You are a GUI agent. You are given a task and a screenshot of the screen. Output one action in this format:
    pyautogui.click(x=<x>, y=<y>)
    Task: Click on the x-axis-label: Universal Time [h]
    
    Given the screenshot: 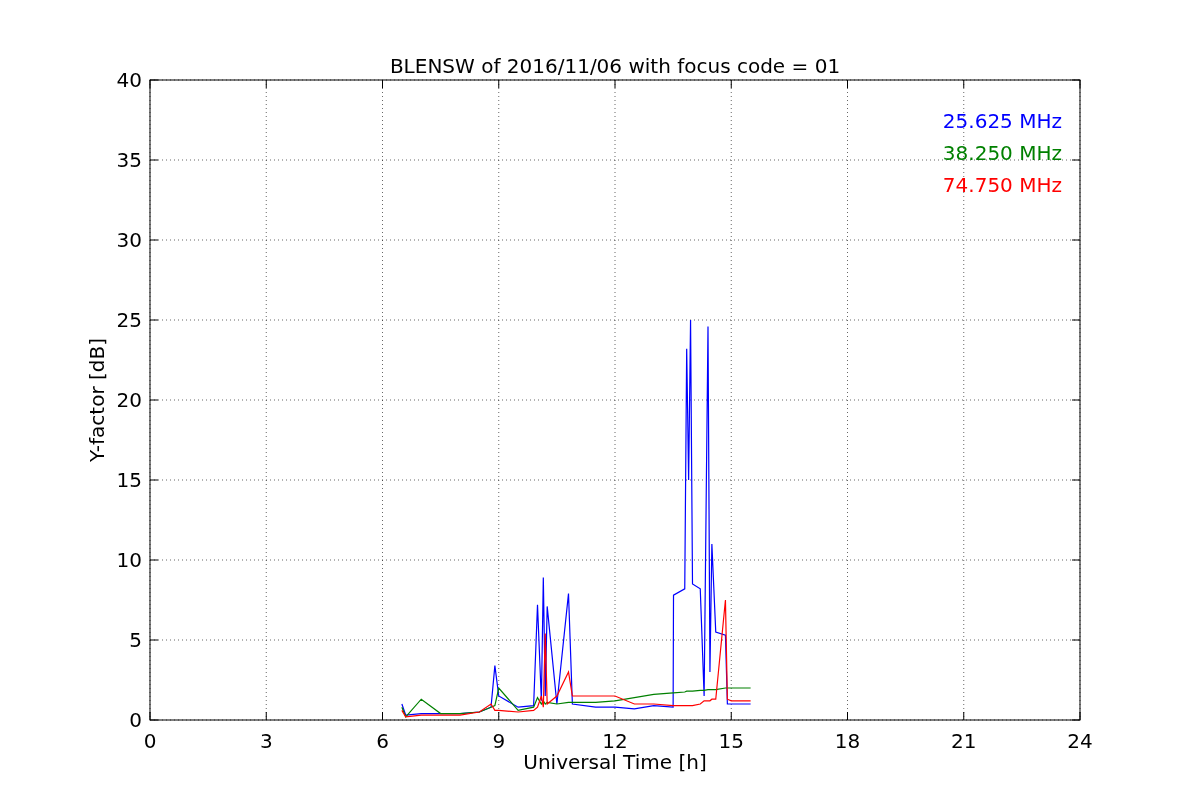 What is the action you would take?
    pyautogui.click(x=615, y=762)
    